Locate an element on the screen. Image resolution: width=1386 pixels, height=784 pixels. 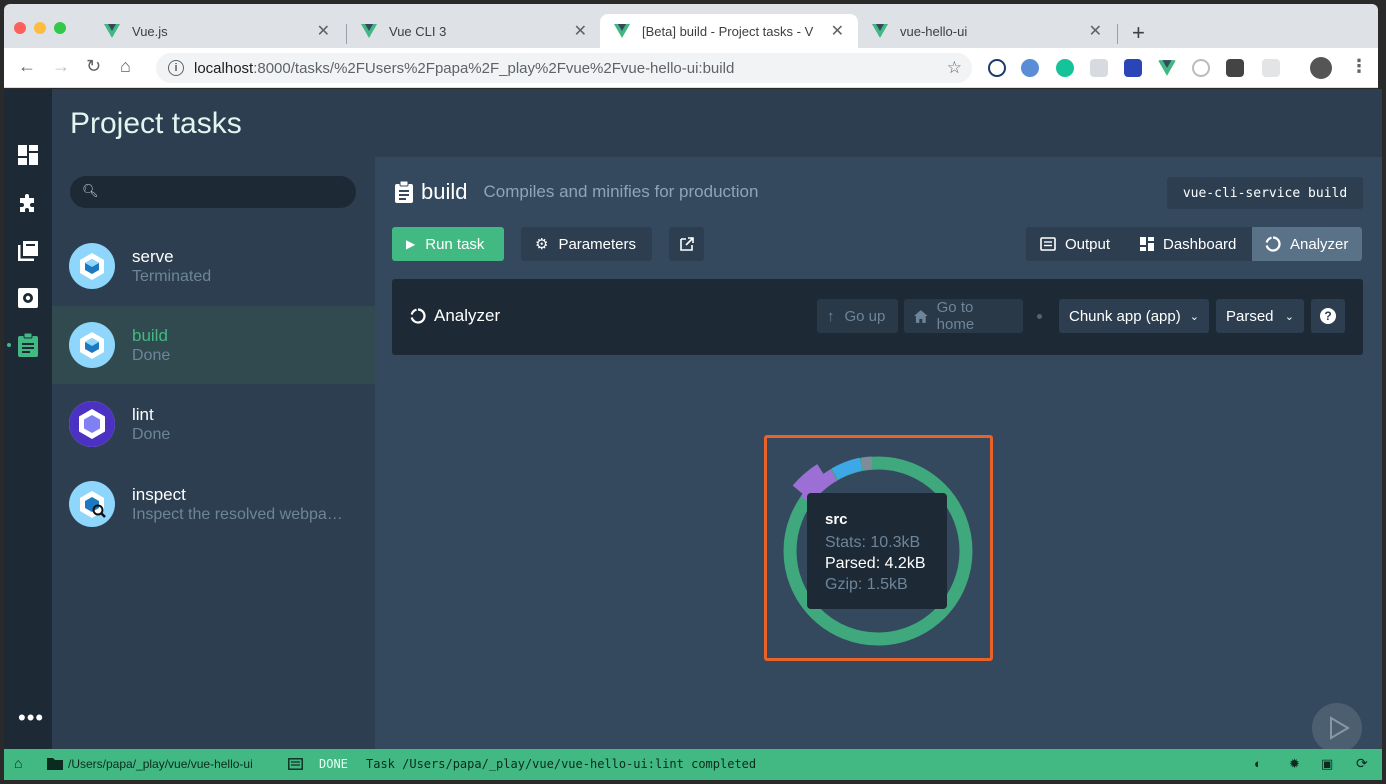
tab-dashboard: Dashboard is located at coordinates (1188, 244).